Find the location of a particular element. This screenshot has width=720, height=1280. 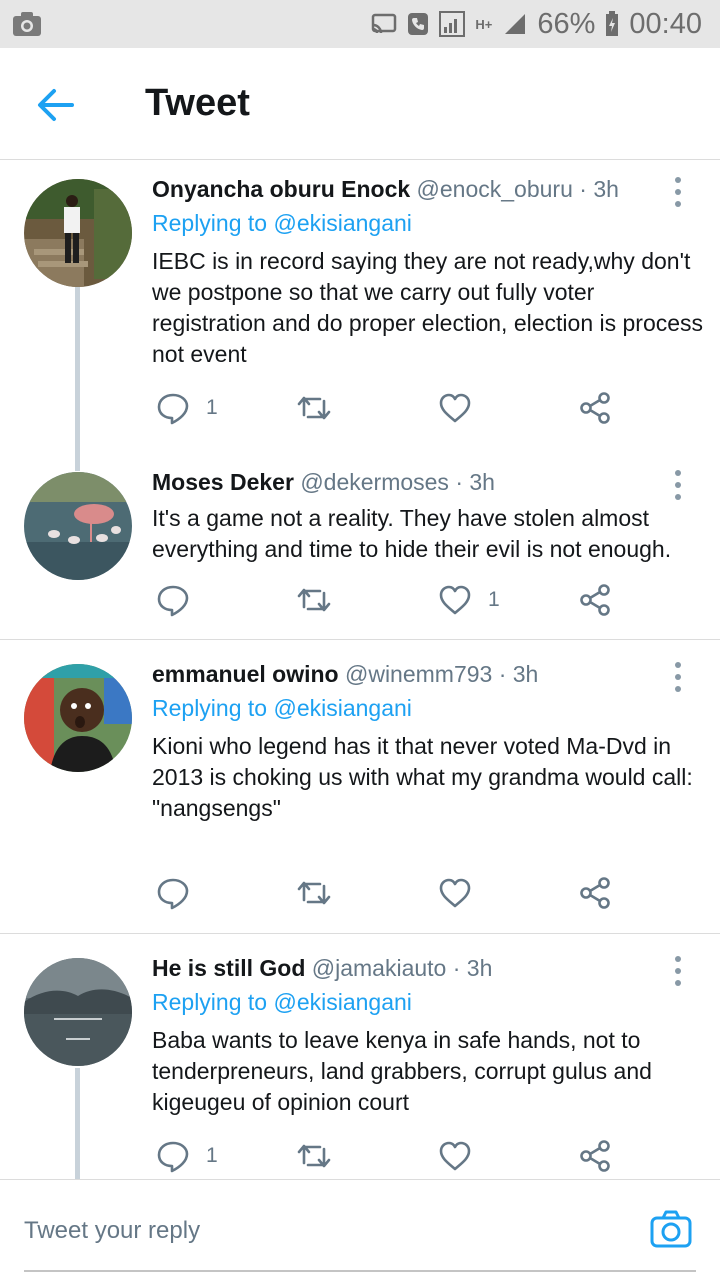

author-handle-time: @dekermoses · 3h is located at coordinates (397, 482).